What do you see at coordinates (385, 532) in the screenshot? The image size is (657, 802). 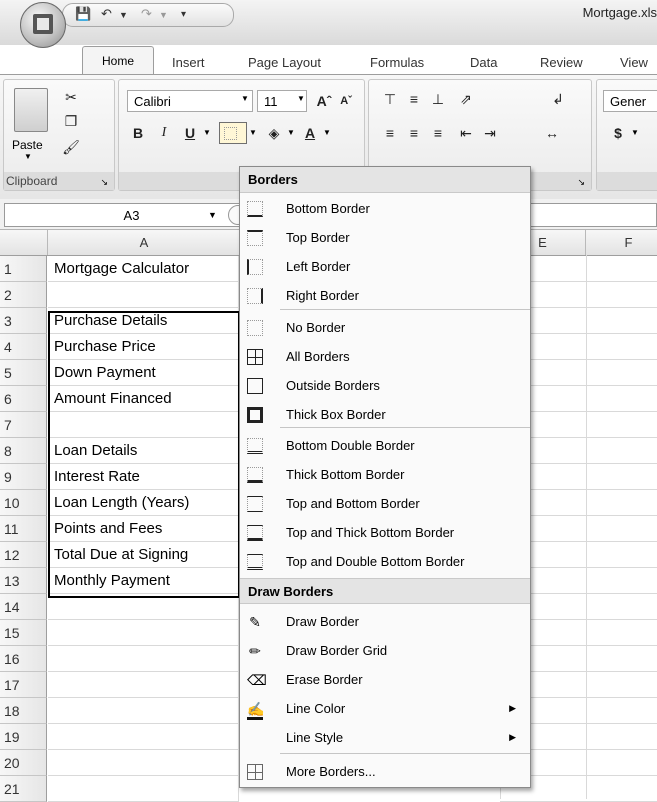 I see `menu-item-top-and-thick-bottom-border: Top and Thick Bottom Border` at bounding box center [385, 532].